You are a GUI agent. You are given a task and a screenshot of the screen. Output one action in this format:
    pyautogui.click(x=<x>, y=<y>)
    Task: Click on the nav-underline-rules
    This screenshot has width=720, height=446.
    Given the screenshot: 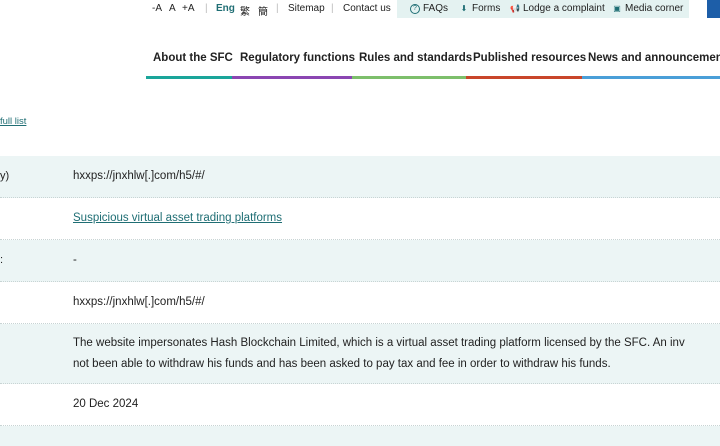 What is the action you would take?
    pyautogui.click(x=409, y=77)
    